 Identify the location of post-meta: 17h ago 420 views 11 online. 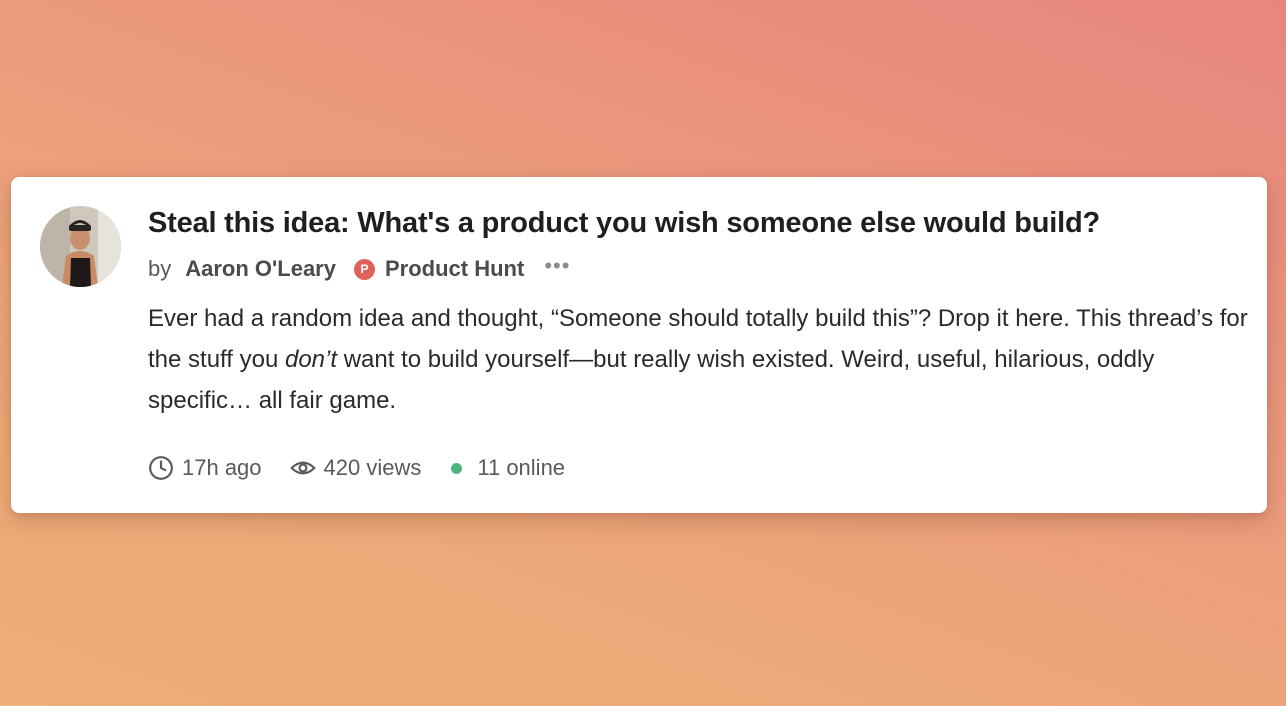
(370, 468).